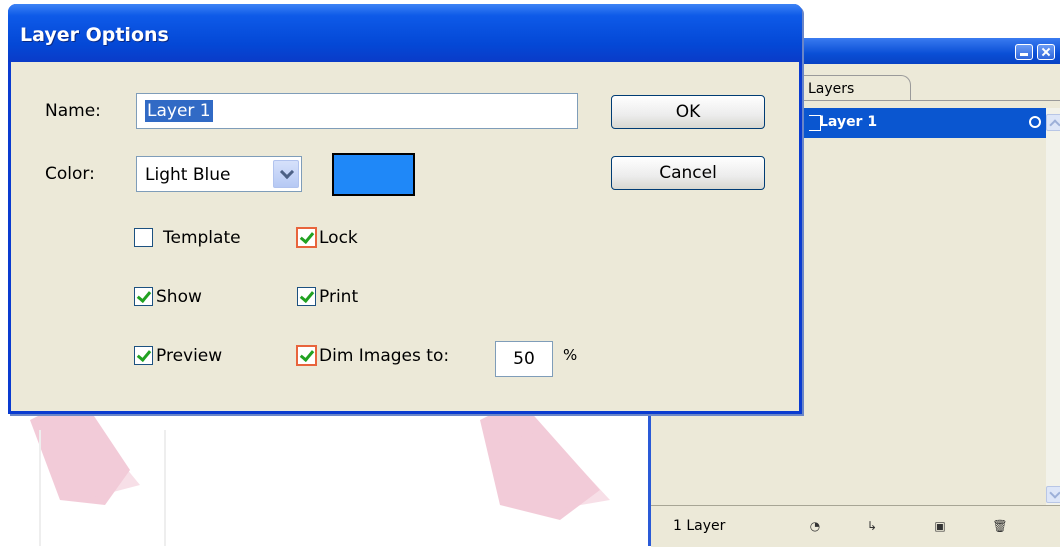 The width and height of the screenshot is (1060, 547). What do you see at coordinates (856, 88) in the screenshot?
I see `tab-layers: Layers` at bounding box center [856, 88].